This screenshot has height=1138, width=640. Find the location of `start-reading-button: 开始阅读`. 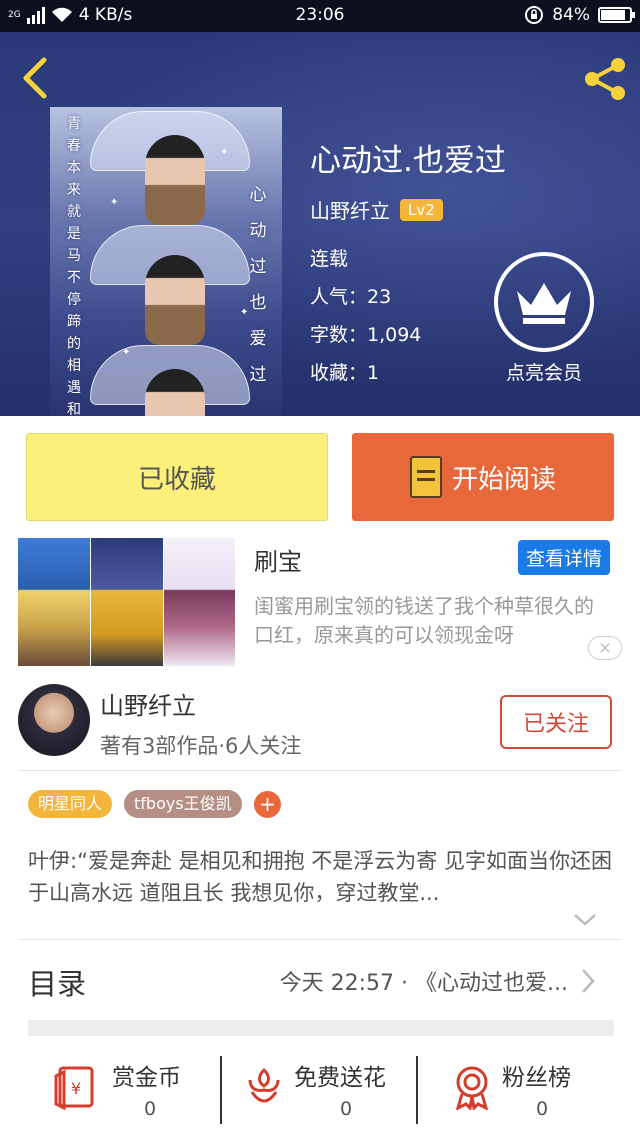

start-reading-button: 开始阅读 is located at coordinates (483, 477).